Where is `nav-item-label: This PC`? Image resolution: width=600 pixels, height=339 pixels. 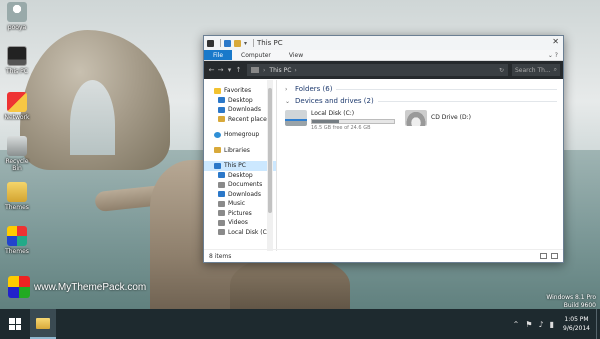 nav-item-label: This PC is located at coordinates (235, 166).